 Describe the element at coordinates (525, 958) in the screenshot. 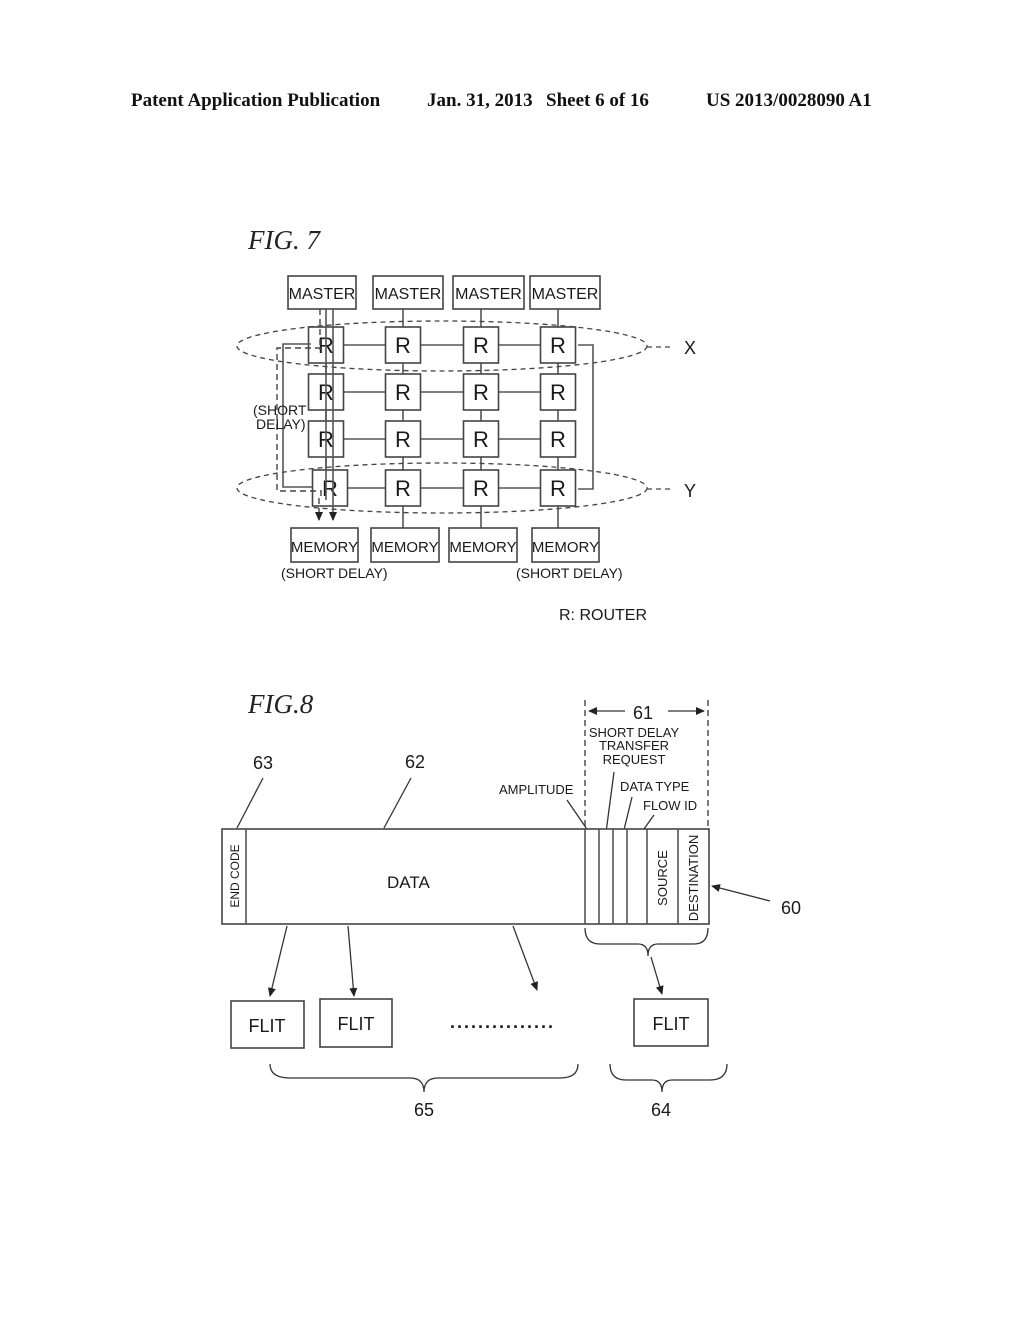

I see `flit-arrow-n` at that location.